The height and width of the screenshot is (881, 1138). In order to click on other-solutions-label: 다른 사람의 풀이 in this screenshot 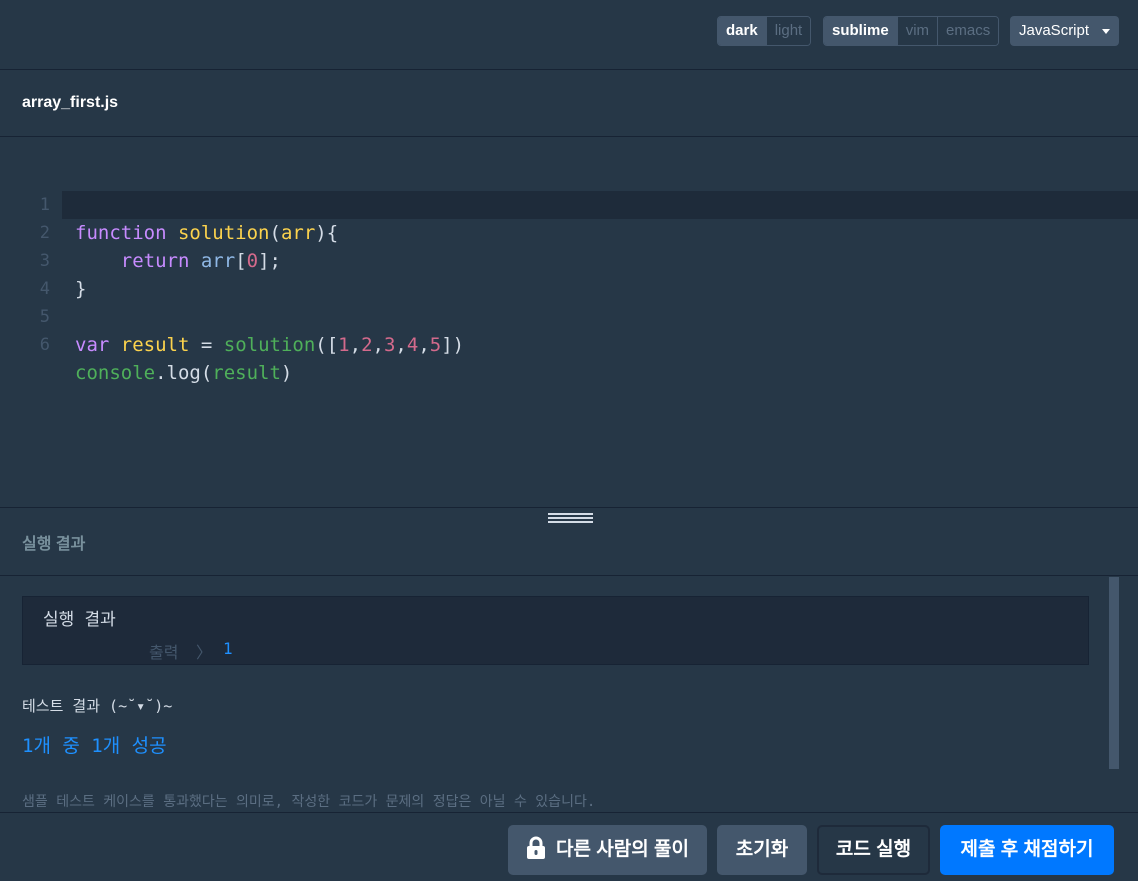, I will do `click(622, 849)`.